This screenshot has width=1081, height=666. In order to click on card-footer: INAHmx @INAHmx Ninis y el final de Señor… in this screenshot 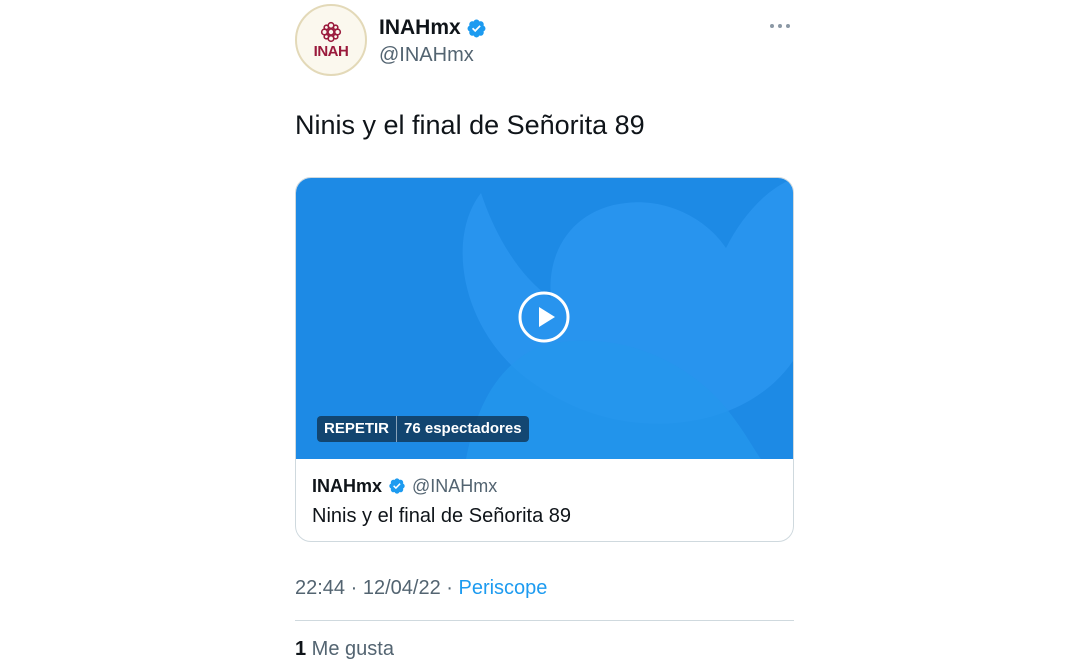, I will do `click(441, 501)`.